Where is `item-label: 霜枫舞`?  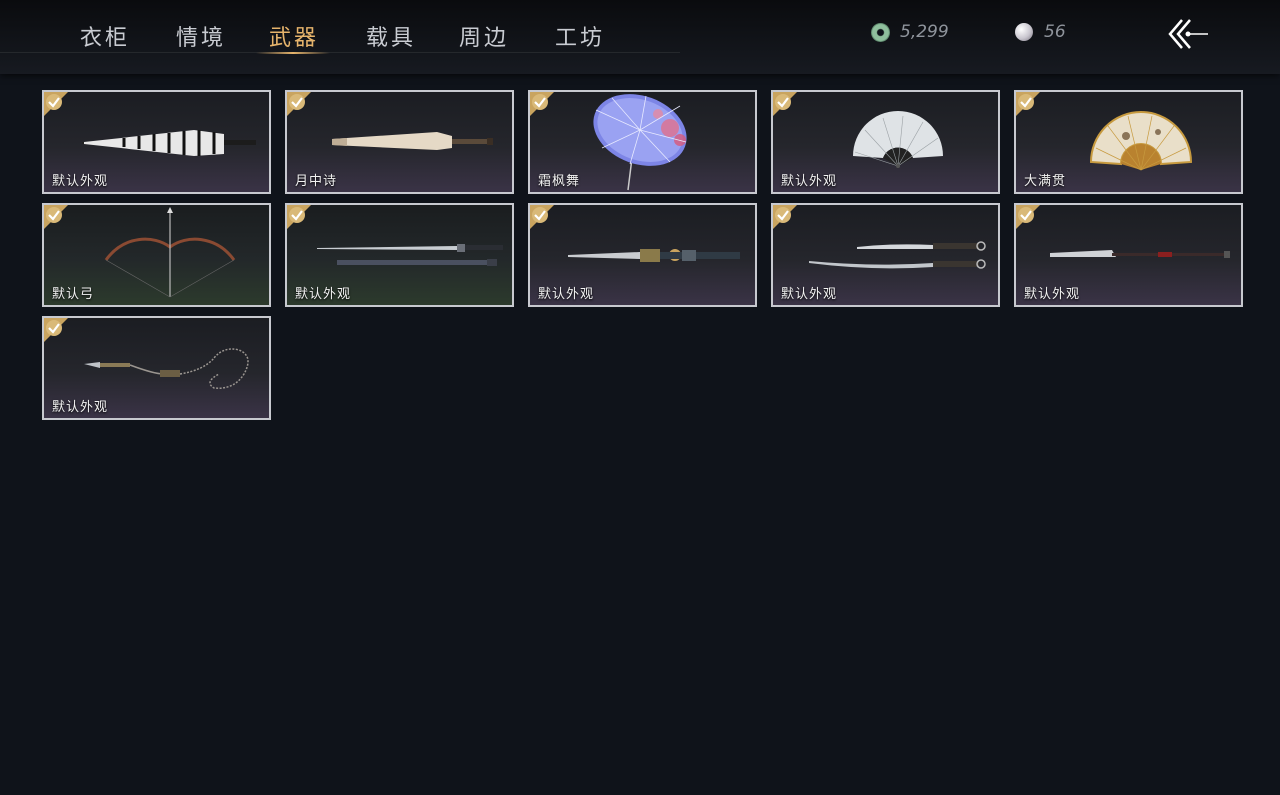 item-label: 霜枫舞 is located at coordinates (559, 181).